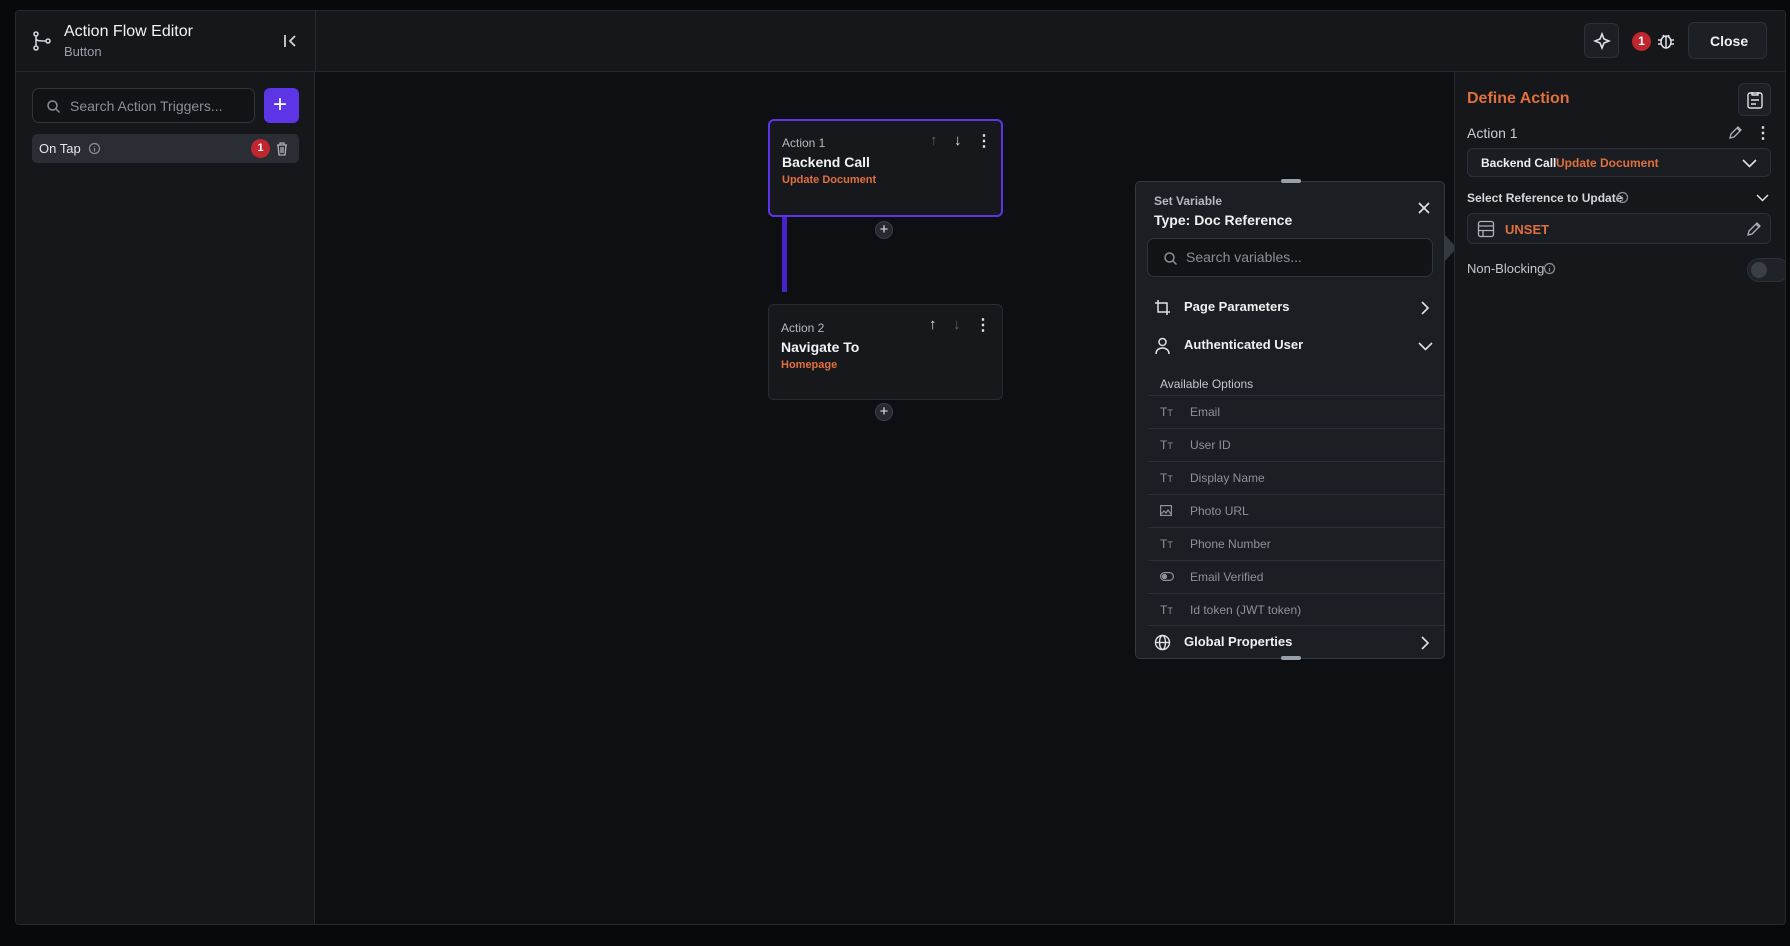 The height and width of the screenshot is (946, 1790). What do you see at coordinates (315, 41) in the screenshot?
I see `header-divider` at bounding box center [315, 41].